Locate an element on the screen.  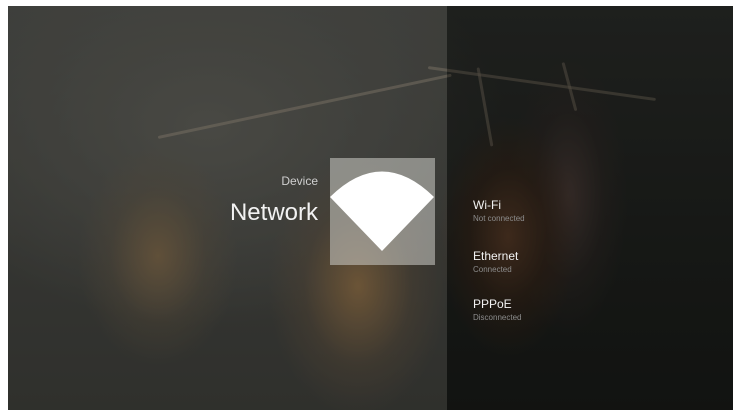
menu-item-status: Connected is located at coordinates (492, 269).